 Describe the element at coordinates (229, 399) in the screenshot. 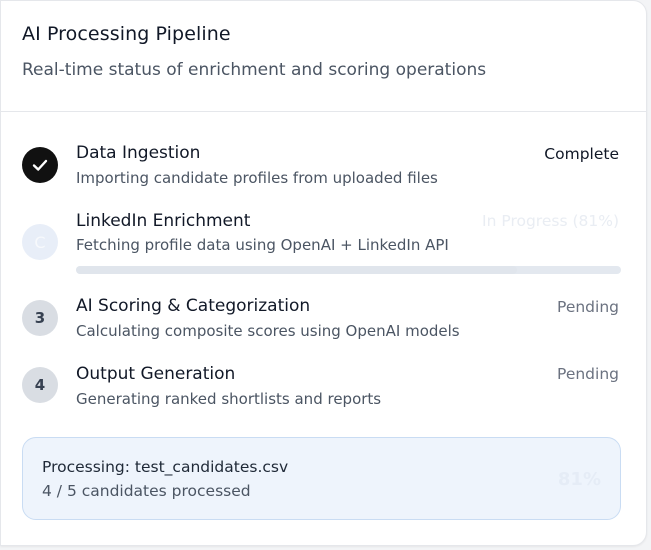

I see `step-description: Generating ranked shortlists and reports` at that location.